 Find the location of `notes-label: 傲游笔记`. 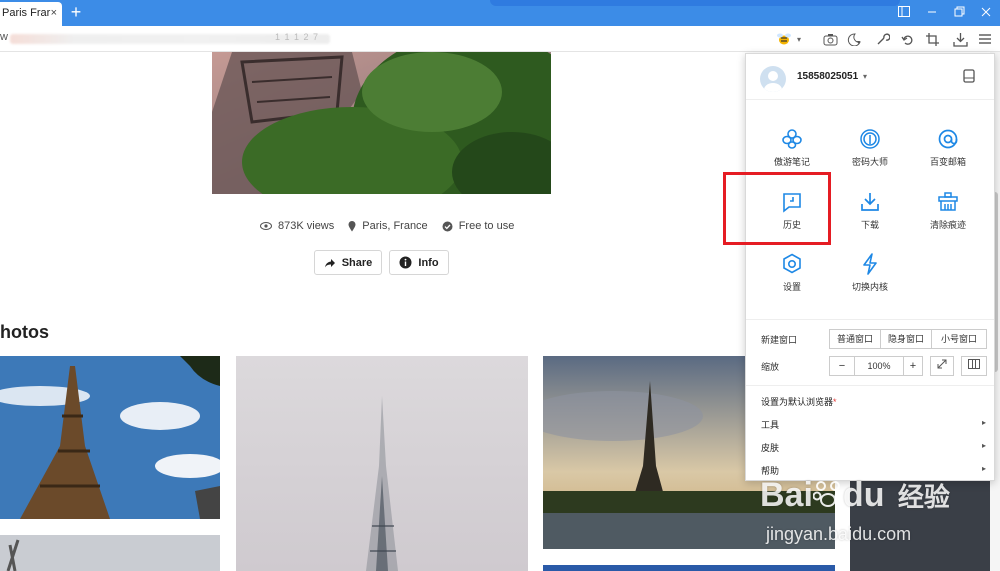

notes-label: 傲游笔记 is located at coordinates (791, 162).